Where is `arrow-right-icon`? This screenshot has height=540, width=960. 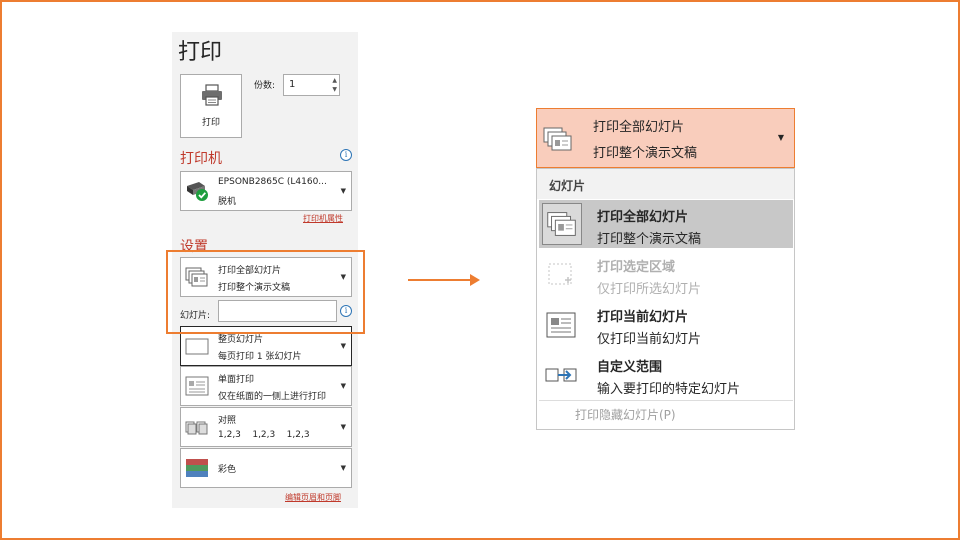
arrow-right-icon is located at coordinates (440, 280).